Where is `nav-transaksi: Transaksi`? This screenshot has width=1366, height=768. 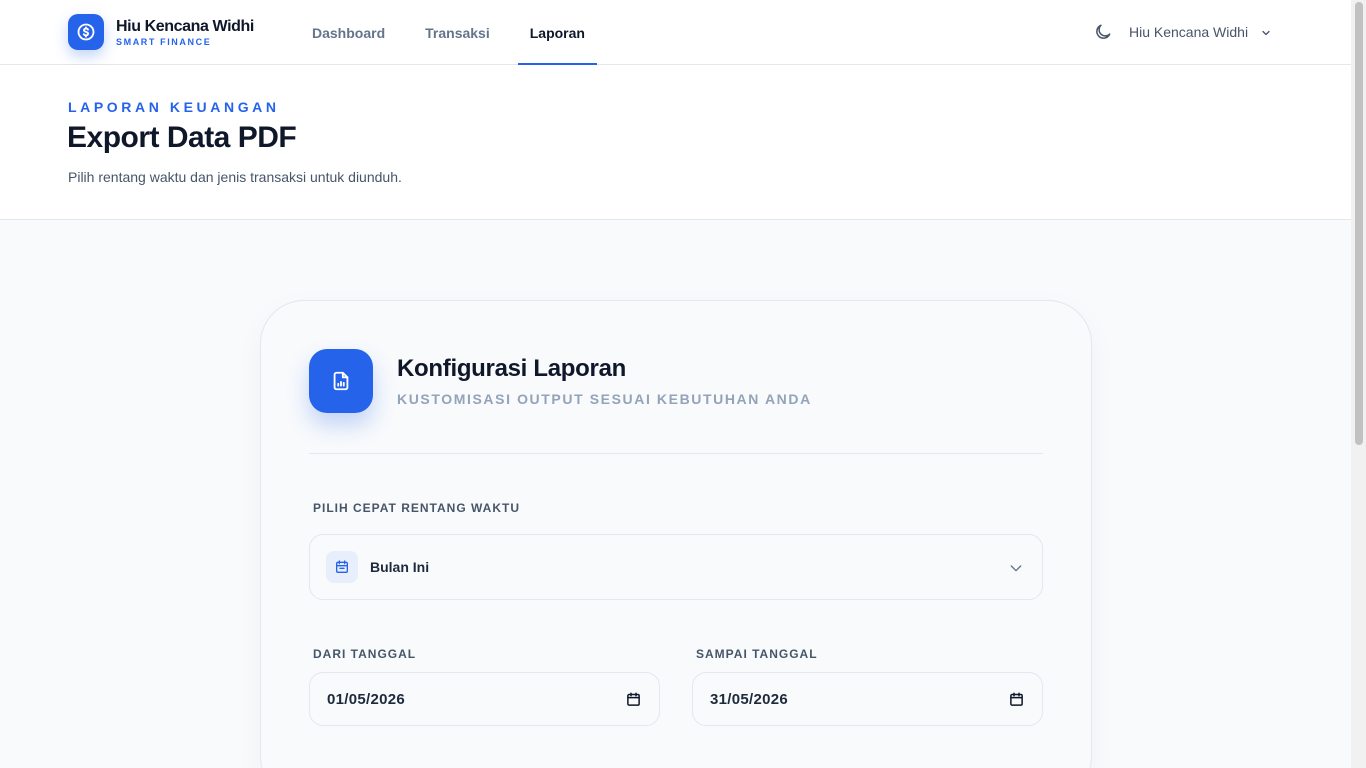
nav-transaksi: Transaksi is located at coordinates (457, 32).